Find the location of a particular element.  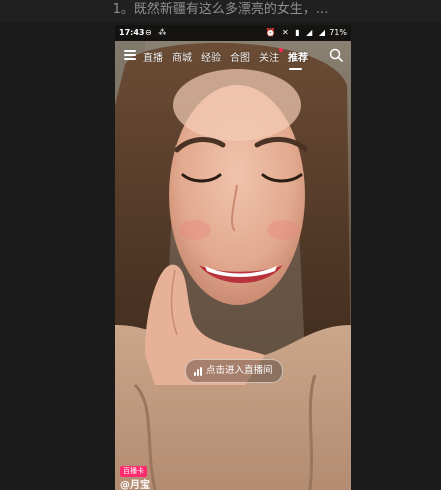

tab-live: 直播 is located at coordinates (153, 56).